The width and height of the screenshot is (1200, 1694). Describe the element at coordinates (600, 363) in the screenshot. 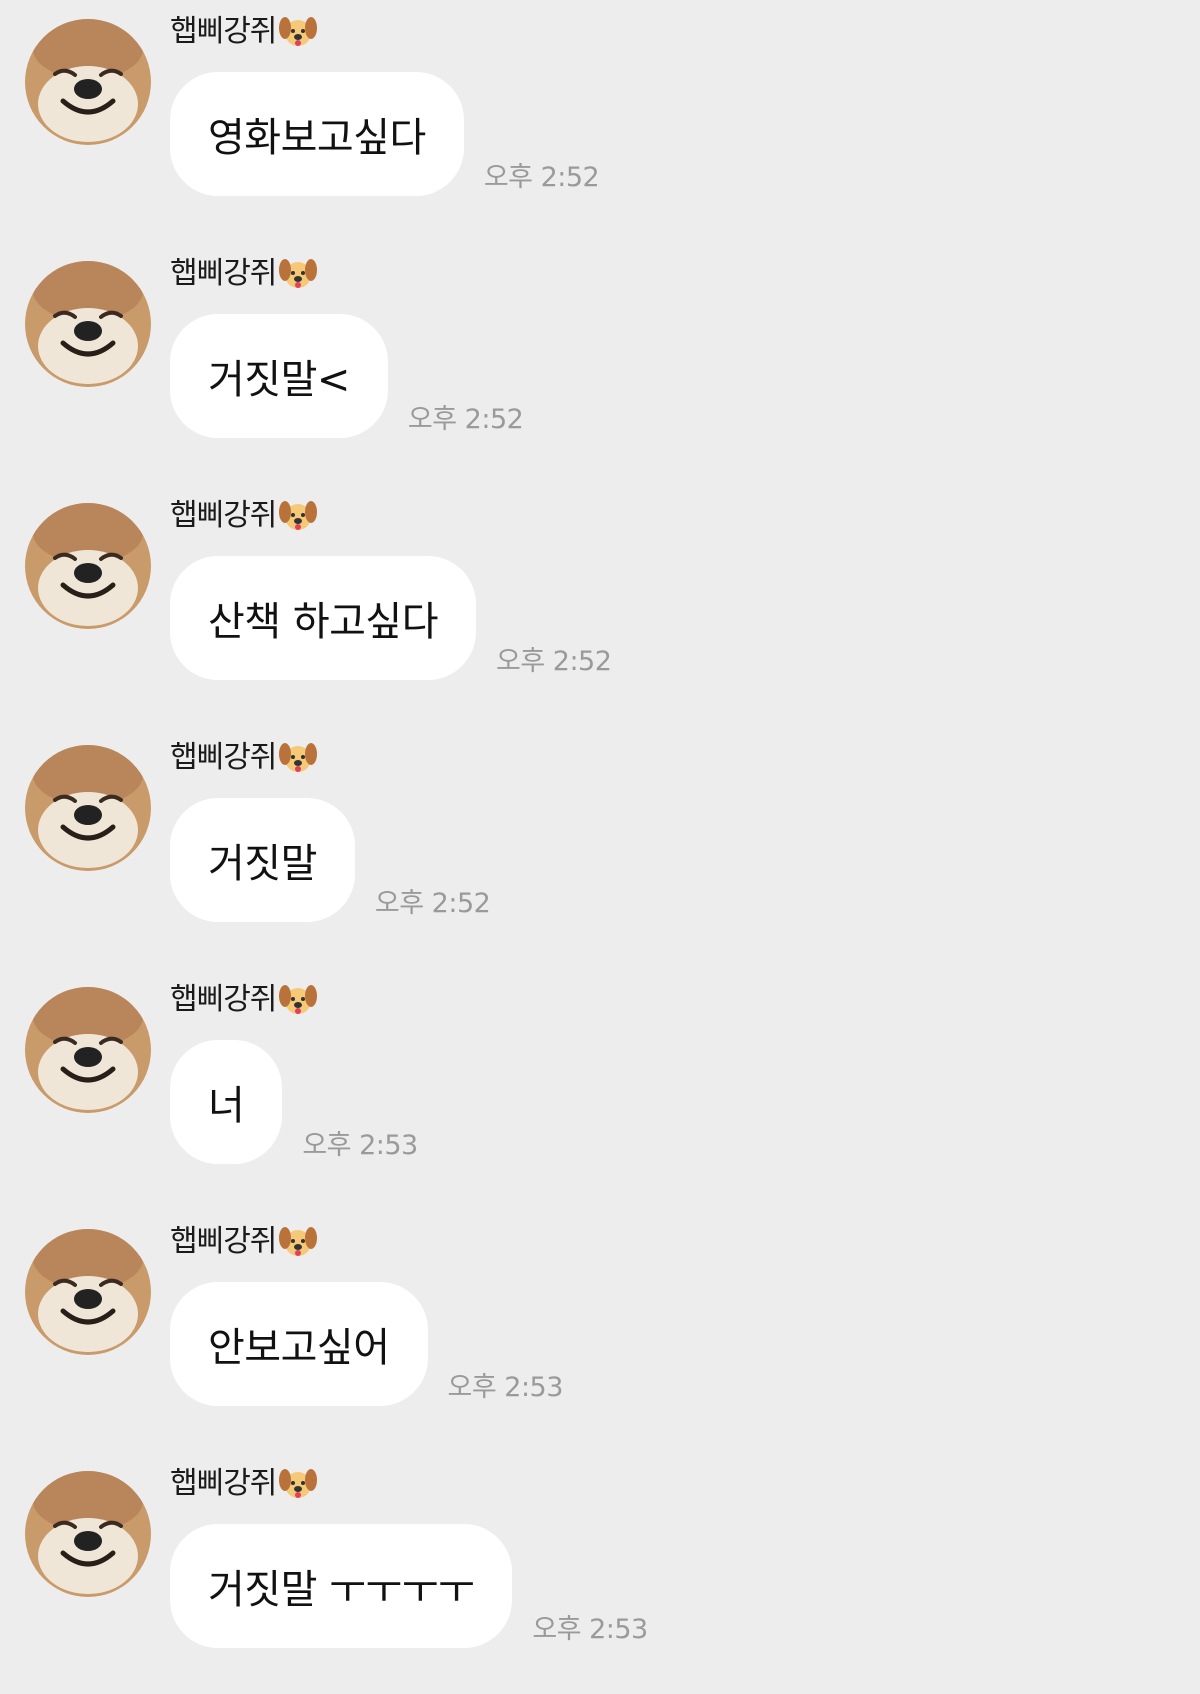

I see `message-row: 햅삐강쥐 거짓말< 오후 2:52` at that location.